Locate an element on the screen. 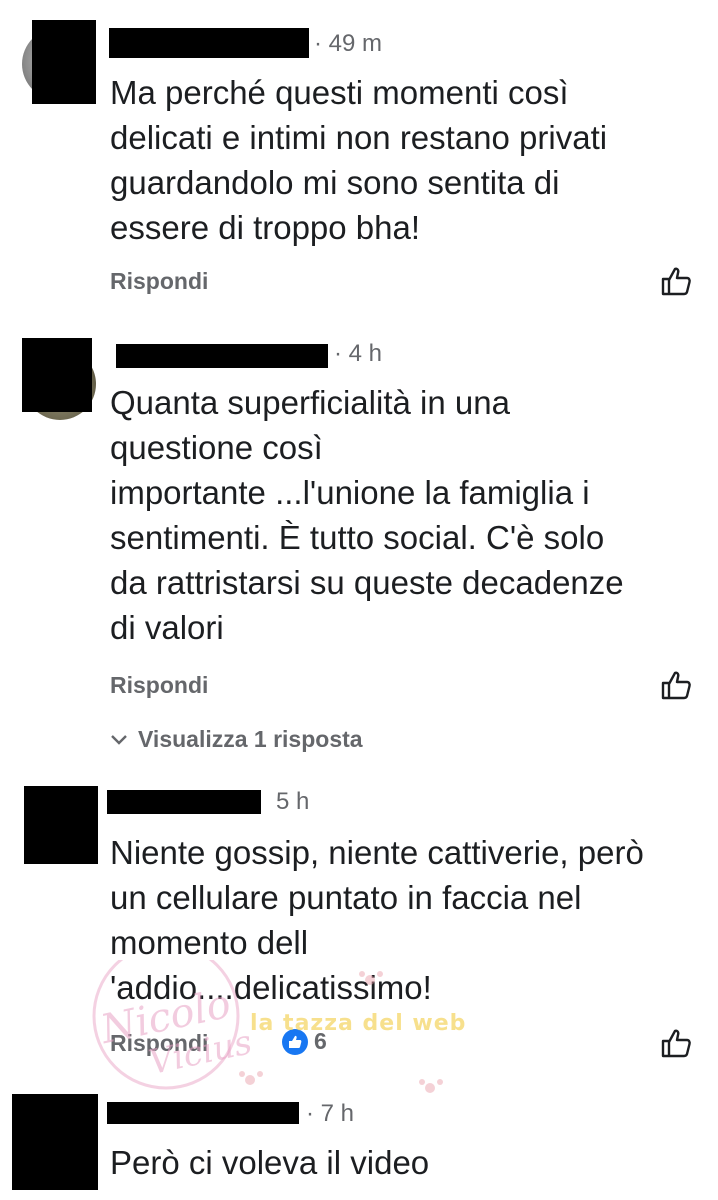  reaction-count: 6 is located at coordinates (320, 1041).